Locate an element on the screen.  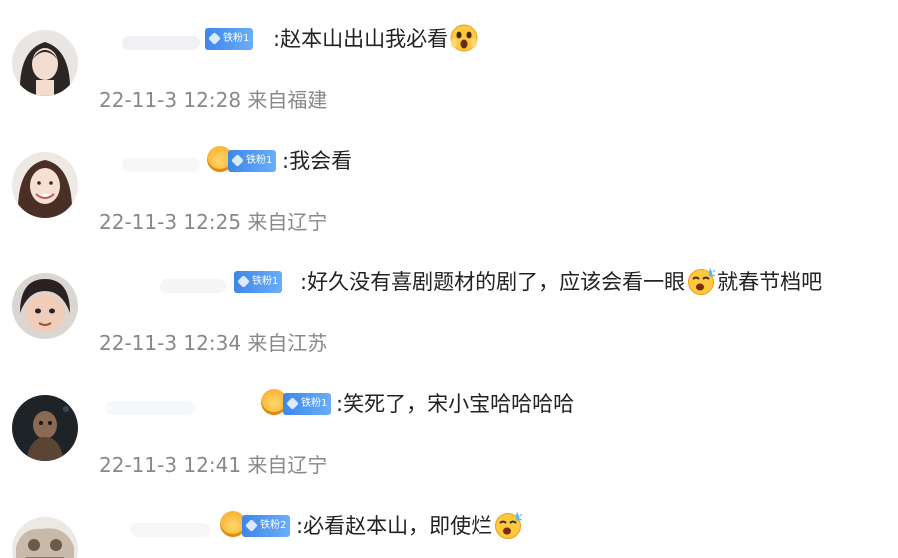
comment-body: :必看赵本山，即使烂 is located at coordinates (394, 526).